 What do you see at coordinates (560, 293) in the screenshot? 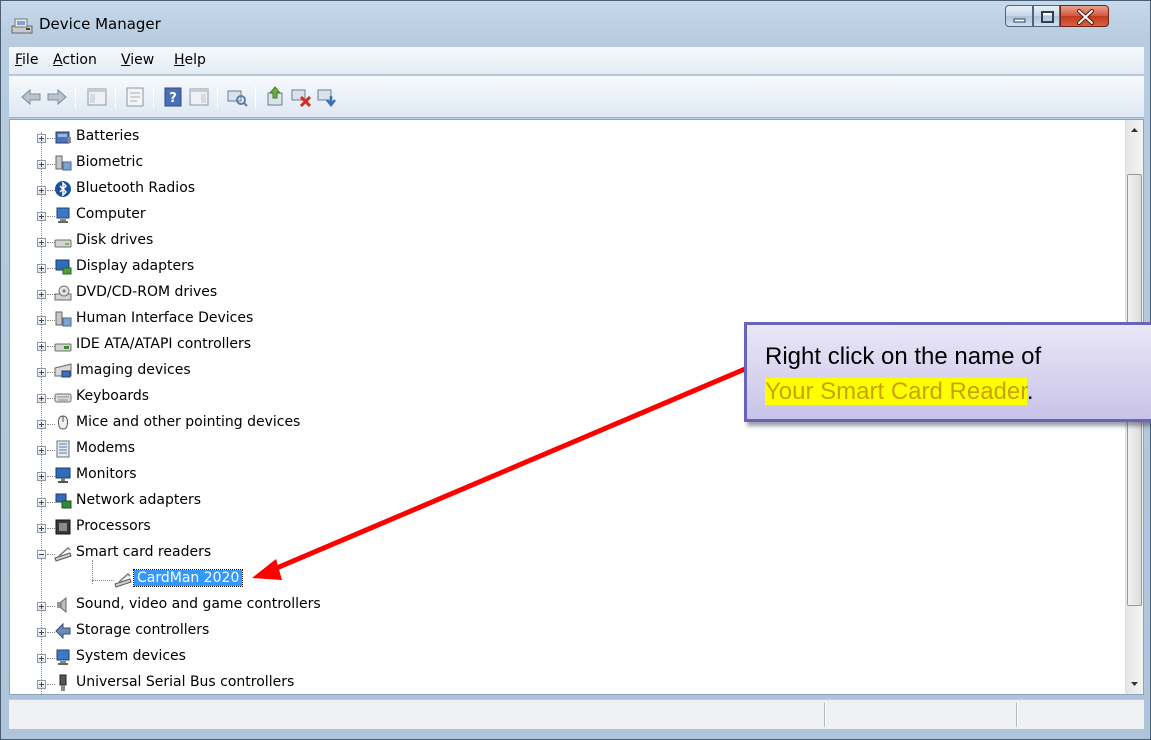
I see `tree-category-item: DVD/CD-ROM drives` at bounding box center [560, 293].